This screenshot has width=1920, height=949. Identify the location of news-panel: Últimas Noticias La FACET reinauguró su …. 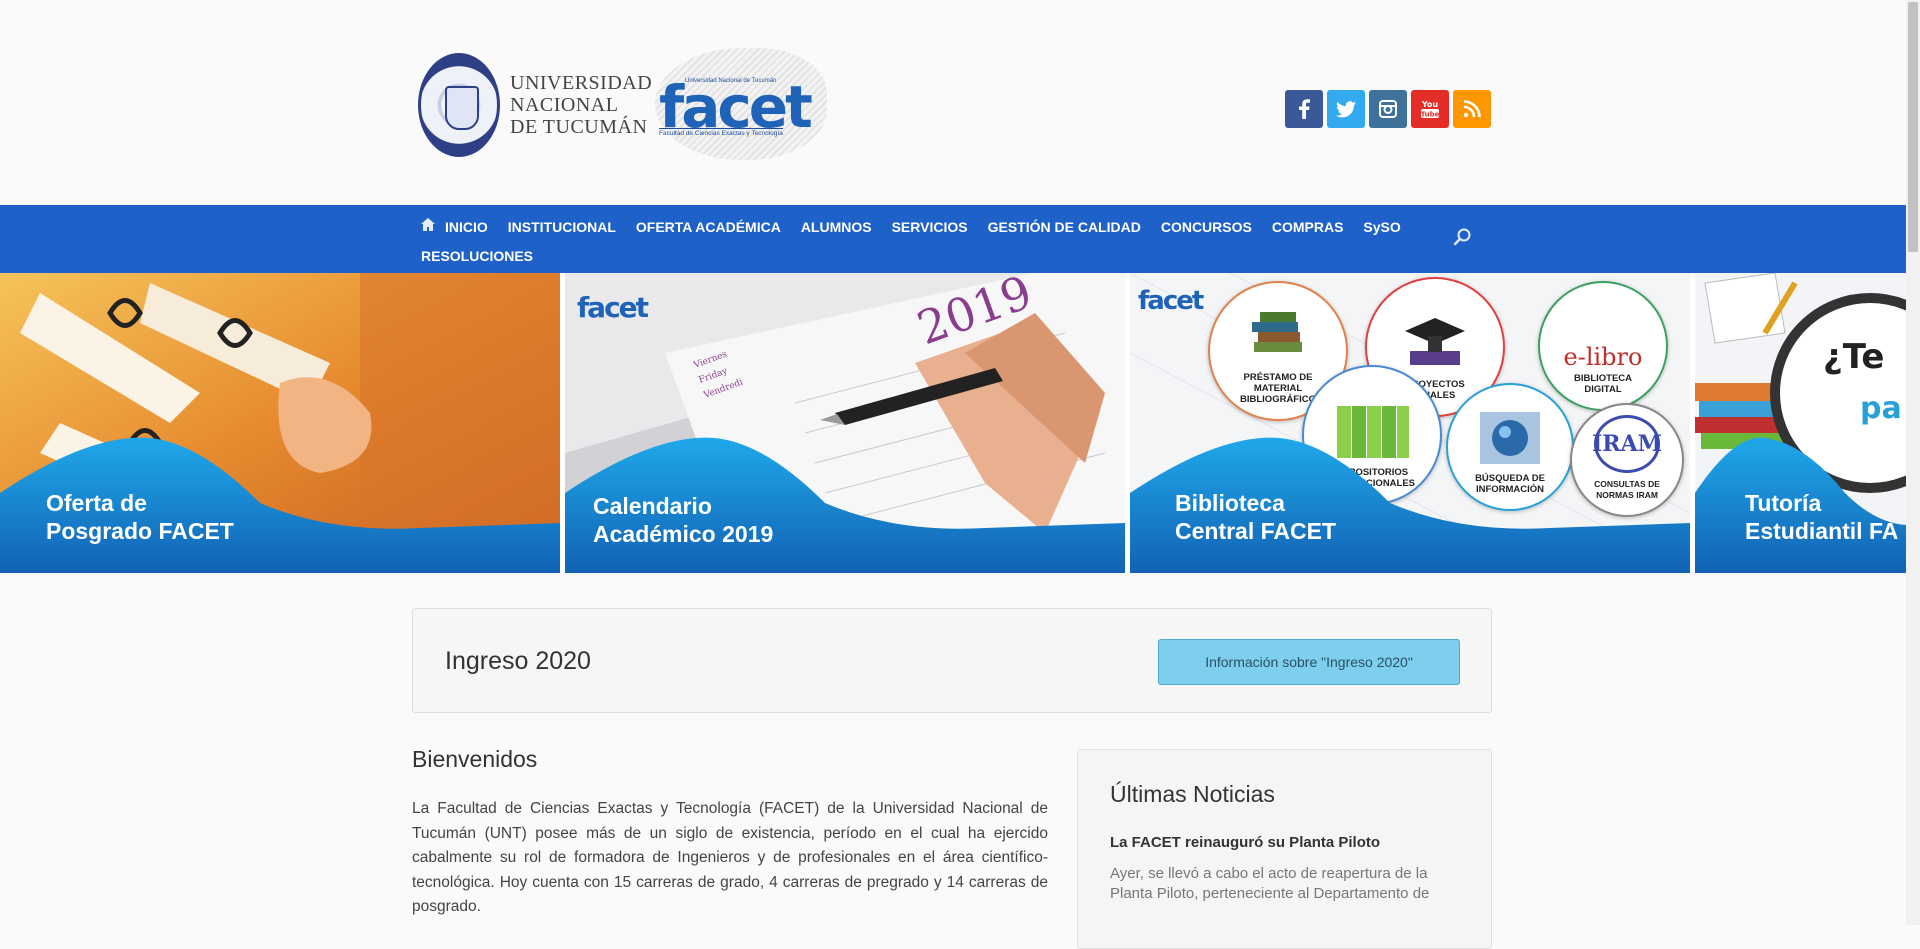
(1284, 849).